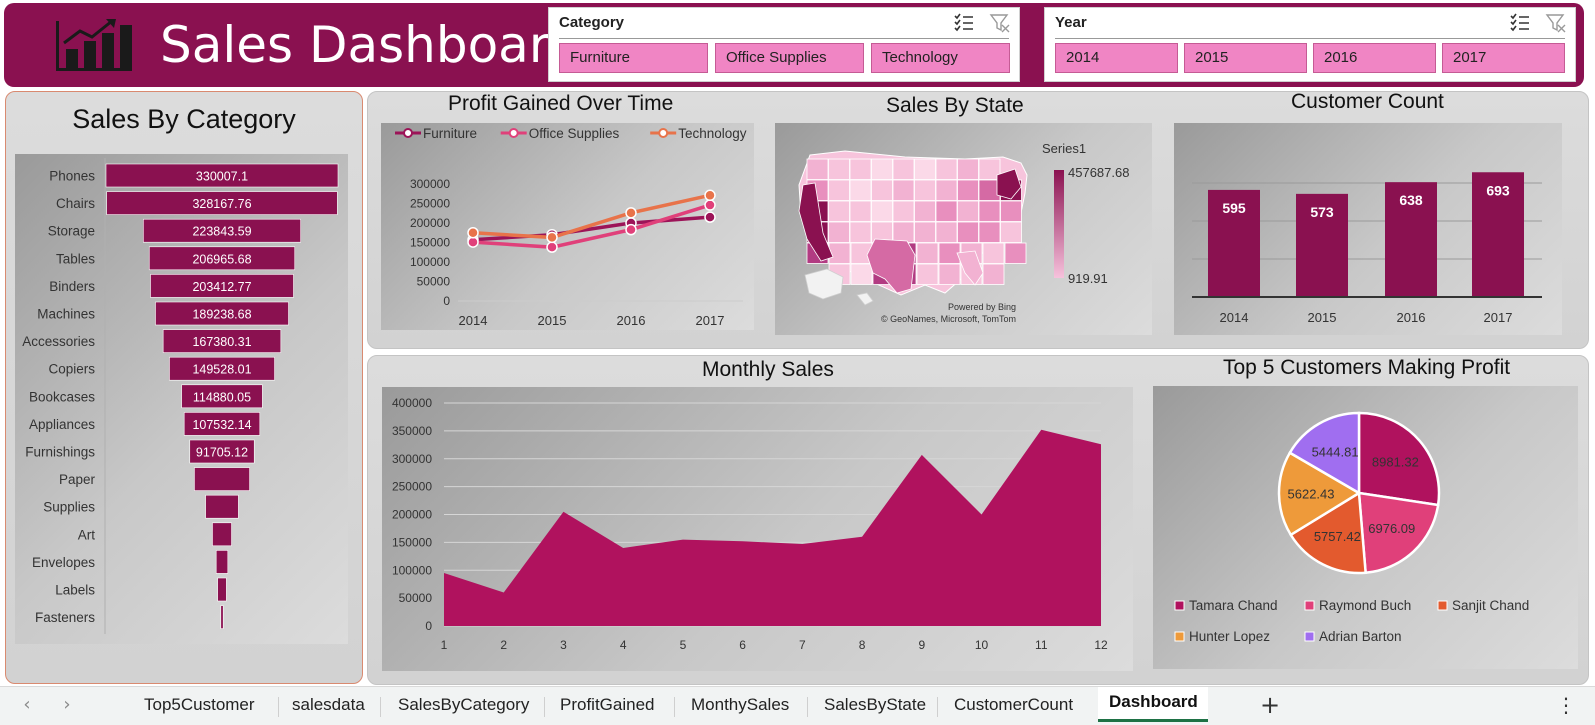 Image resolution: width=1595 pixels, height=725 pixels. What do you see at coordinates (58, 341) in the screenshot?
I see `category-tick-label: Accessories` at bounding box center [58, 341].